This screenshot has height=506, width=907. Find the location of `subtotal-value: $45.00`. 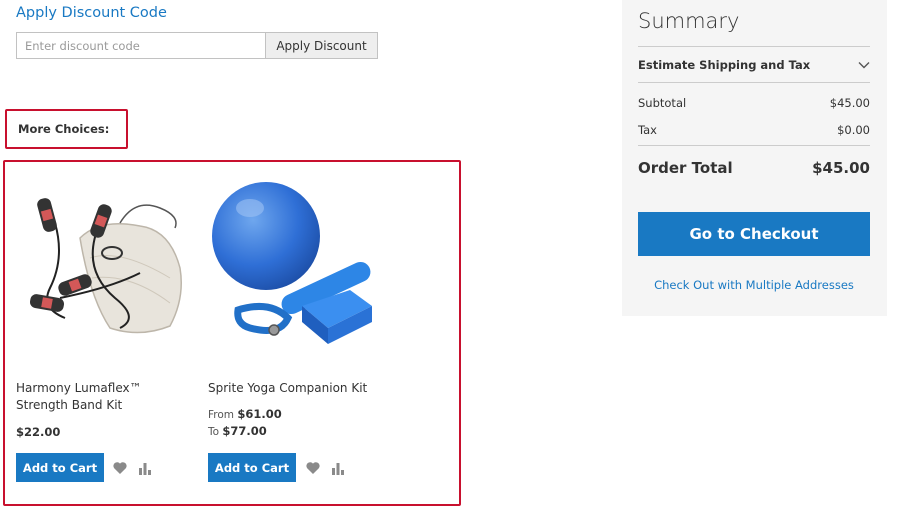

subtotal-value: $45.00 is located at coordinates (849, 103).